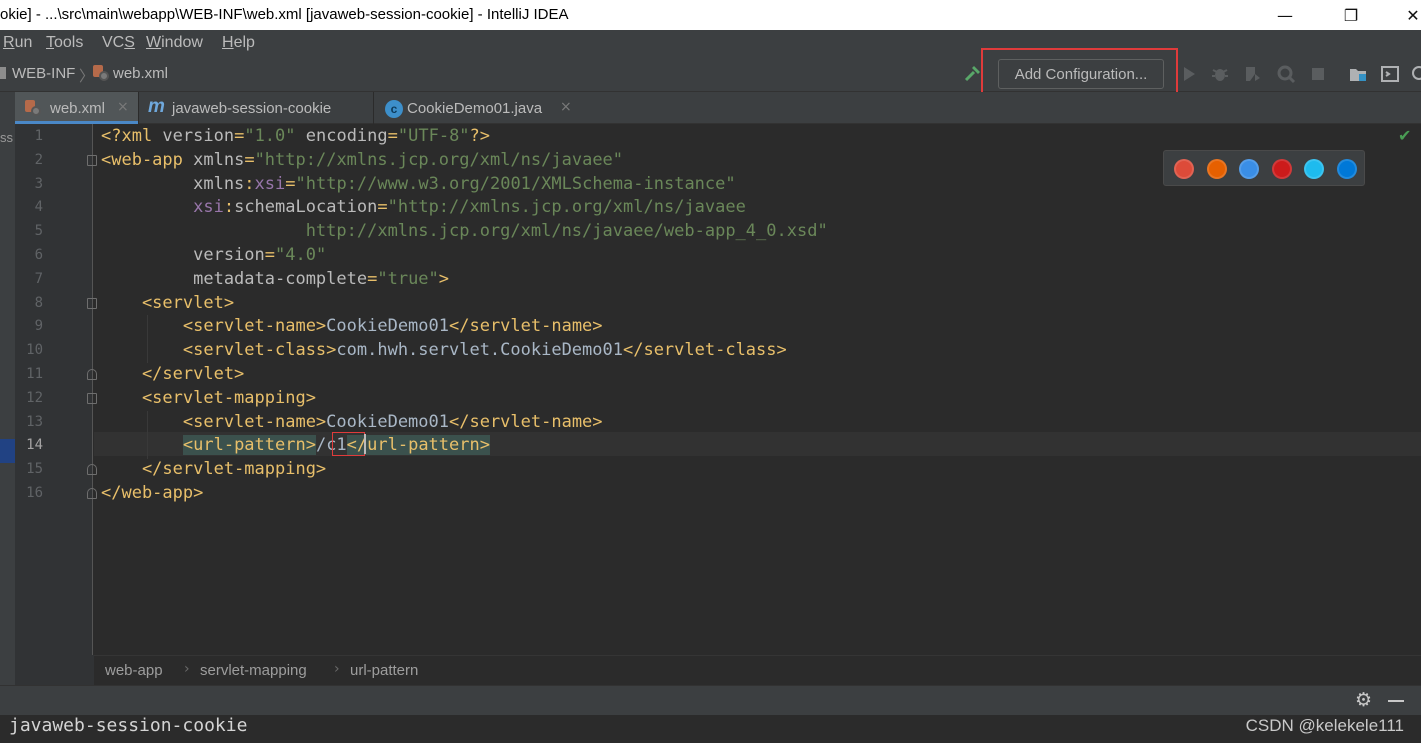 This screenshot has width=1421, height=743. I want to click on safari-icon, so click(1249, 169).